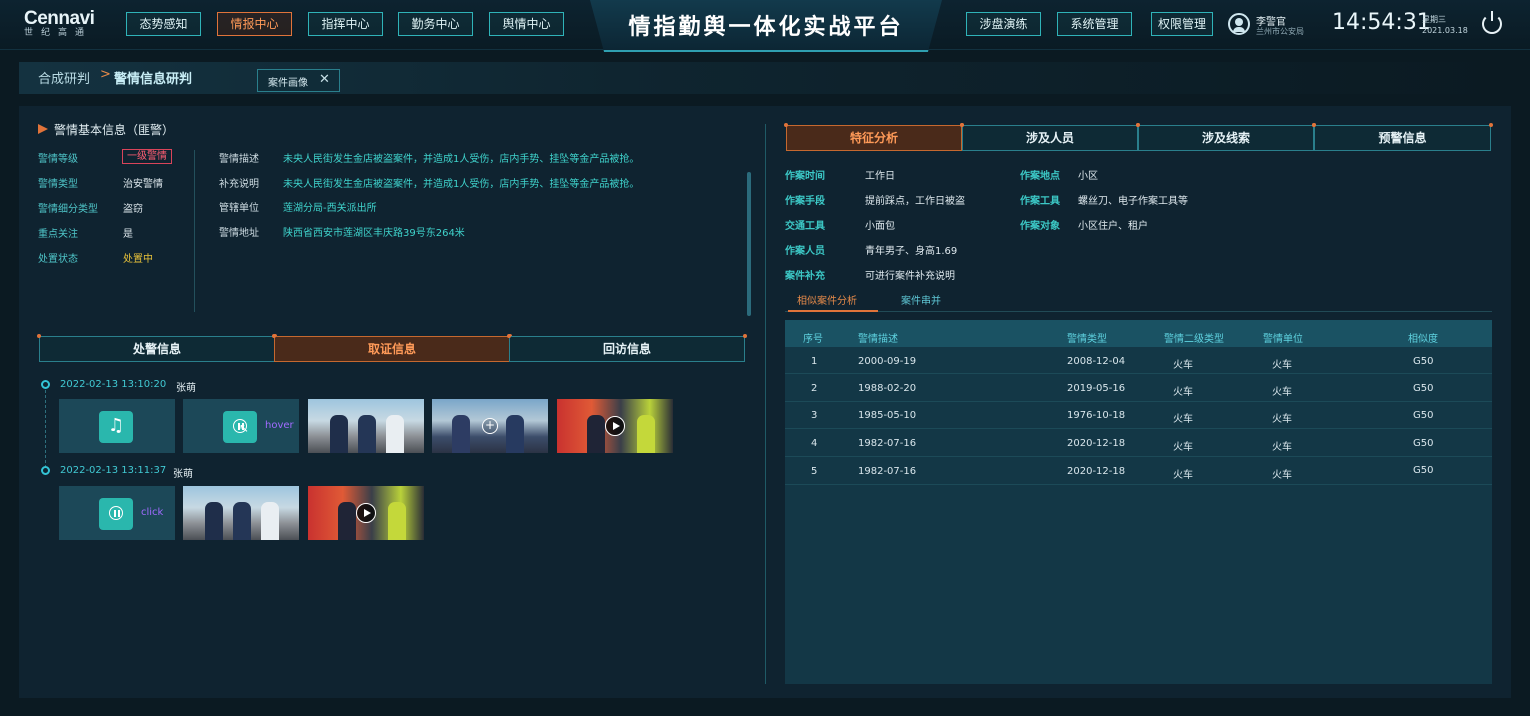  Describe the element at coordinates (157, 348) in the screenshot. I see `tab-dispatch-info: 处警信息` at that location.